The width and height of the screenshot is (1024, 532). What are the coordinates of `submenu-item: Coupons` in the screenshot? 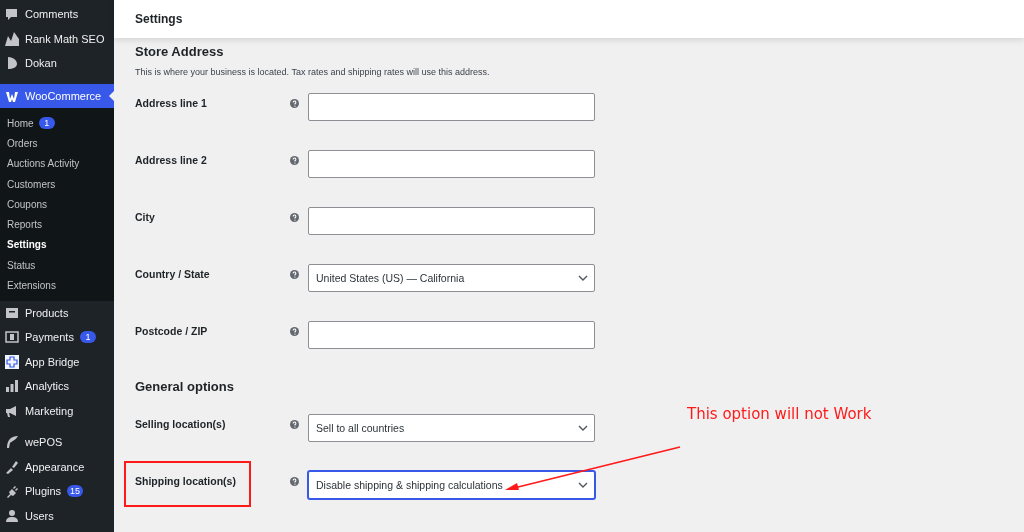 It's located at (57, 204).